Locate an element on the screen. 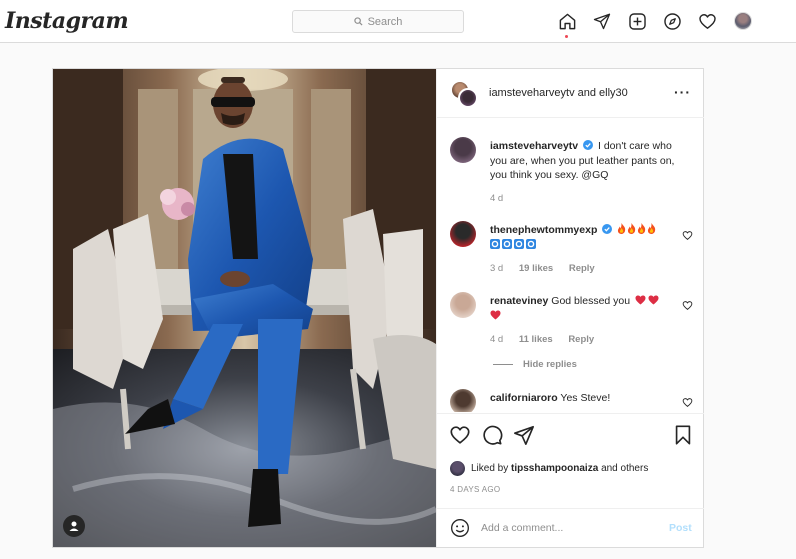 The image size is (796, 559). comment-text: renateviney God blessed you is located at coordinates (582, 308).